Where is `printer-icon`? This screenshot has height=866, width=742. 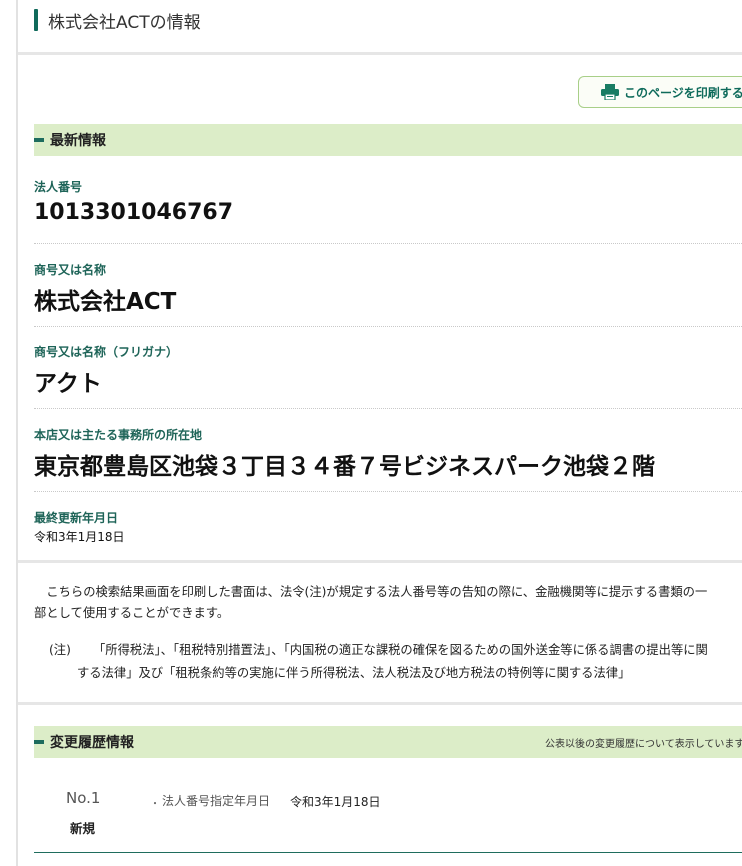 printer-icon is located at coordinates (610, 92).